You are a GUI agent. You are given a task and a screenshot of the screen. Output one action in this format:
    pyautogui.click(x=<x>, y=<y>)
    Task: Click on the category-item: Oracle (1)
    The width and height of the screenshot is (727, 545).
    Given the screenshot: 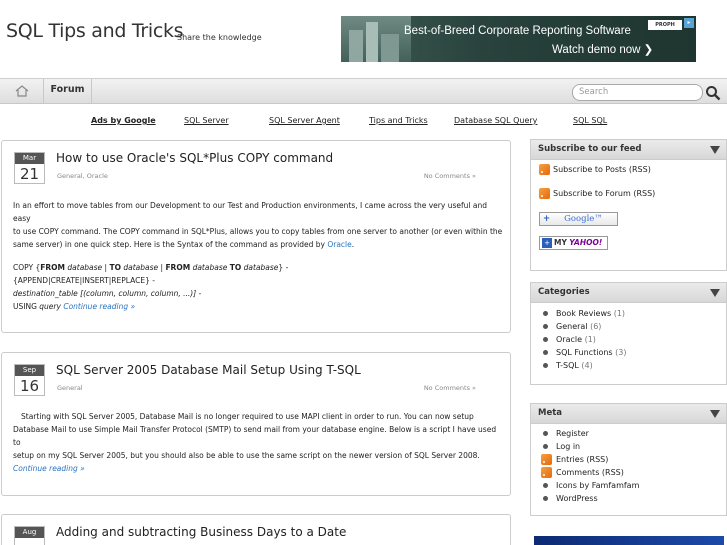 What is the action you would take?
    pyautogui.click(x=584, y=339)
    